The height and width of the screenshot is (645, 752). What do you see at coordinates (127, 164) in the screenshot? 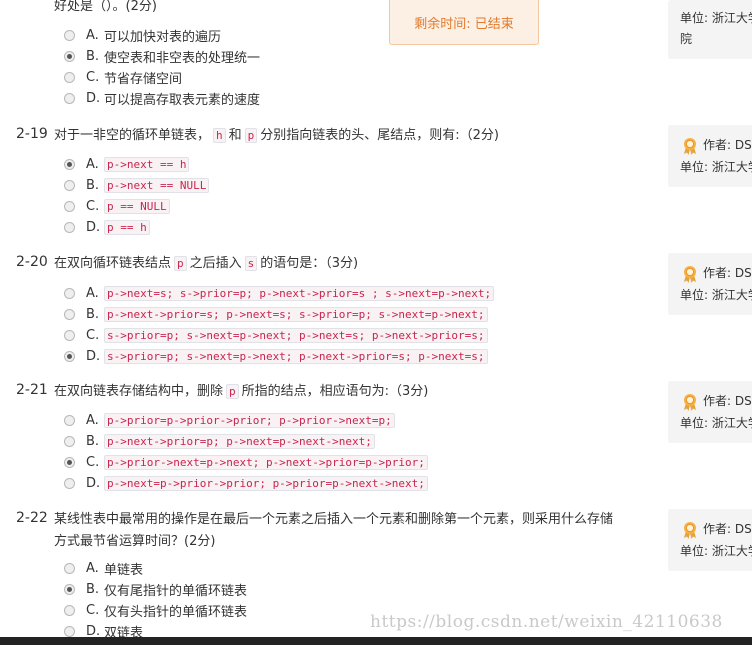
I see `option-a: A. p->next == h` at bounding box center [127, 164].